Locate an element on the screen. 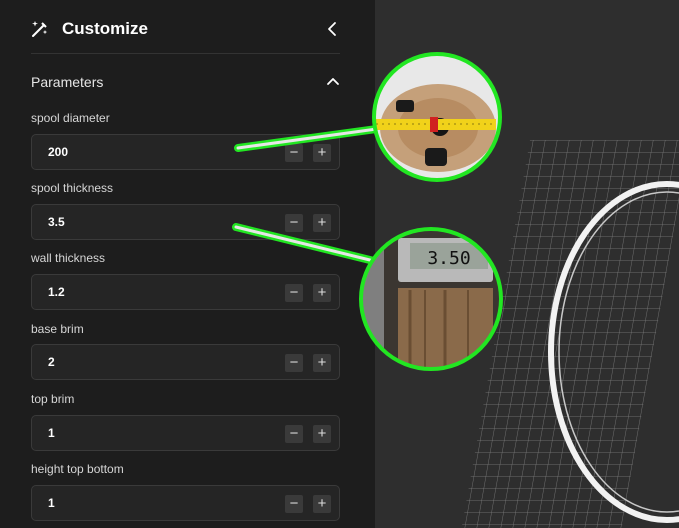  section-title-parameters: Parameters is located at coordinates (67, 82).